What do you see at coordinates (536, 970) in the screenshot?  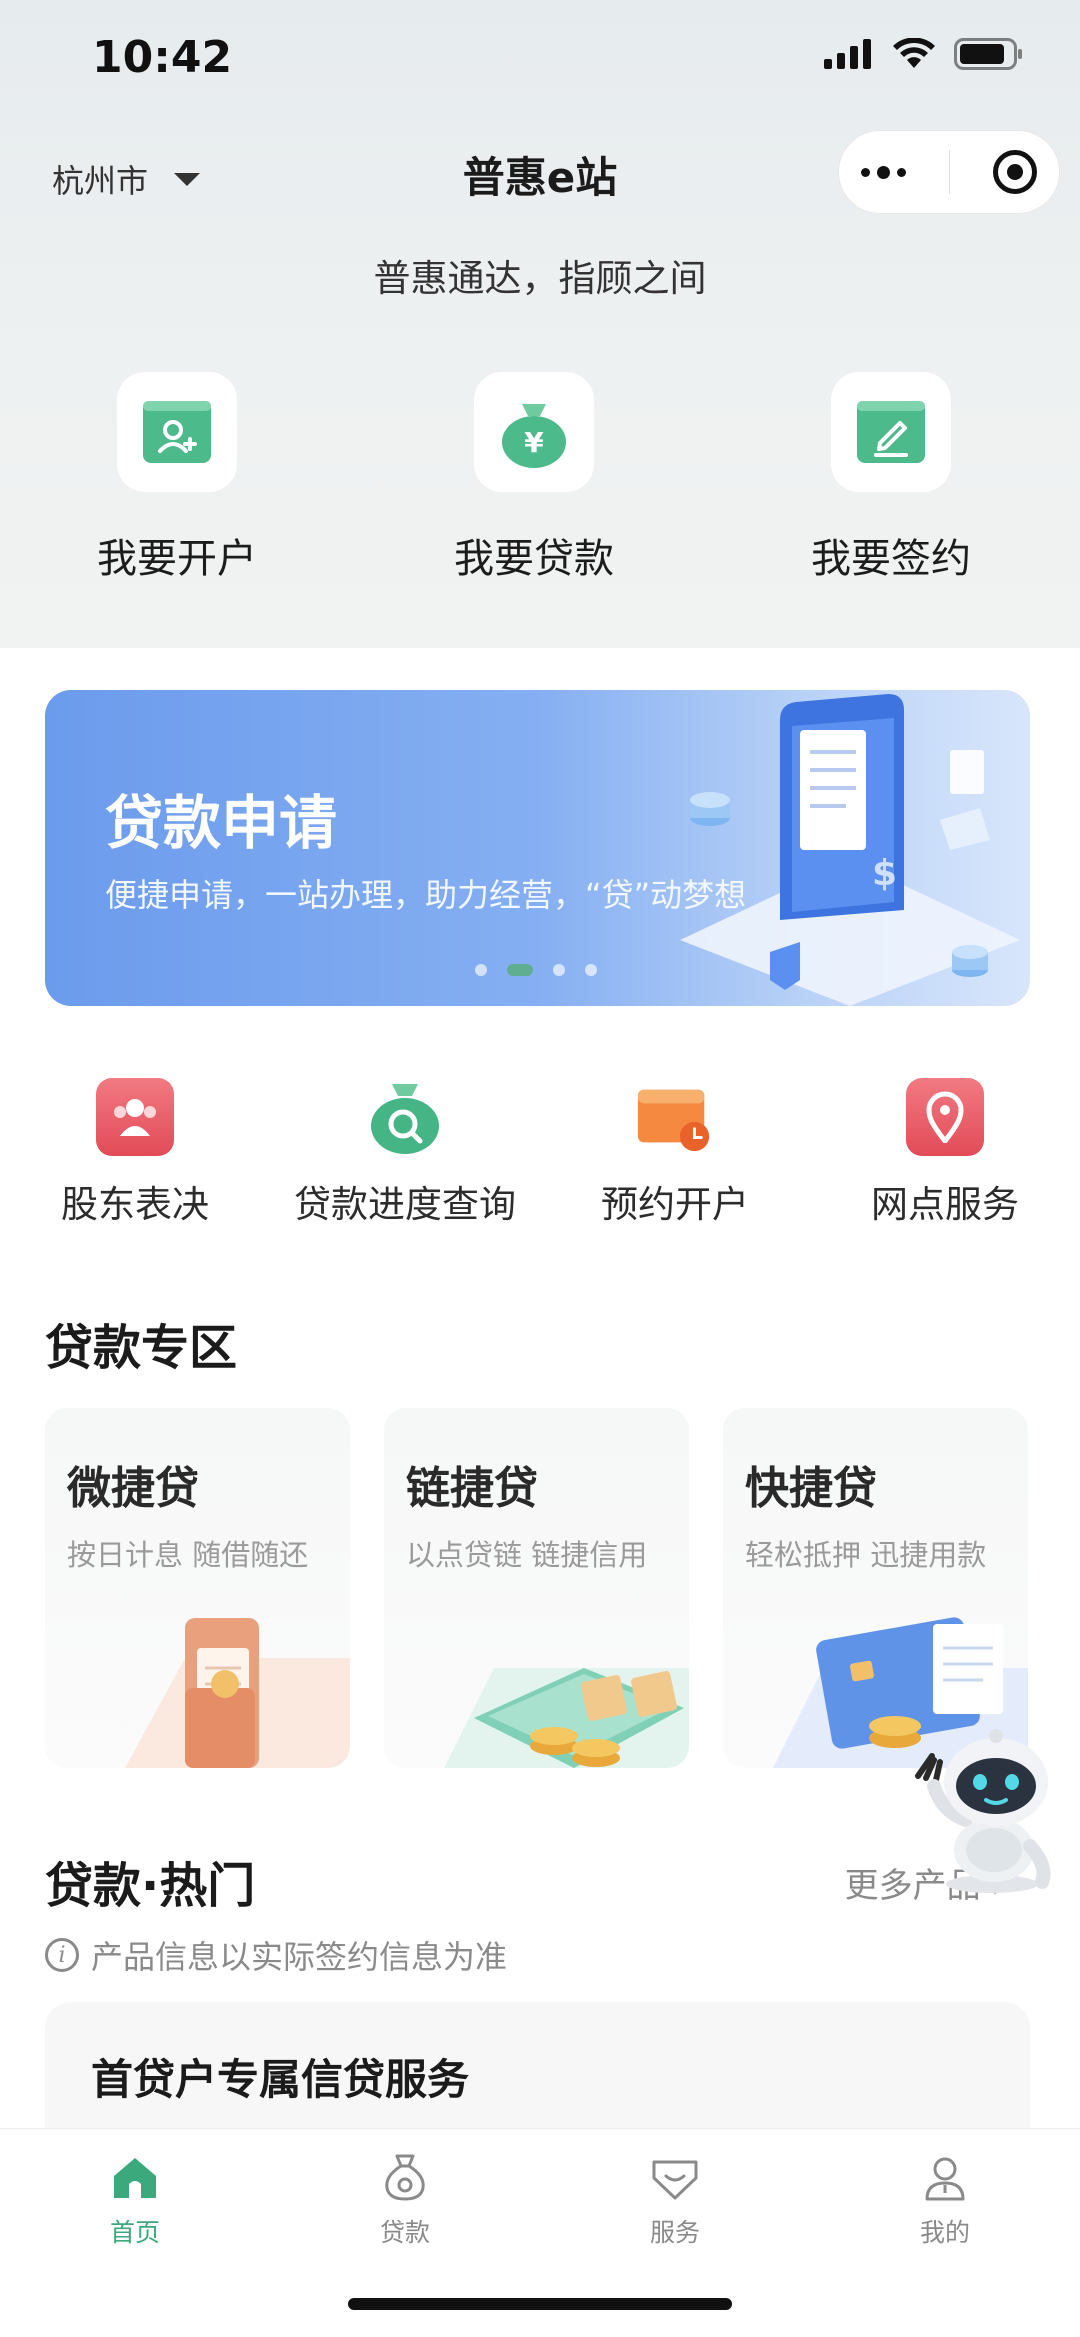 I see `banner-pagination` at bounding box center [536, 970].